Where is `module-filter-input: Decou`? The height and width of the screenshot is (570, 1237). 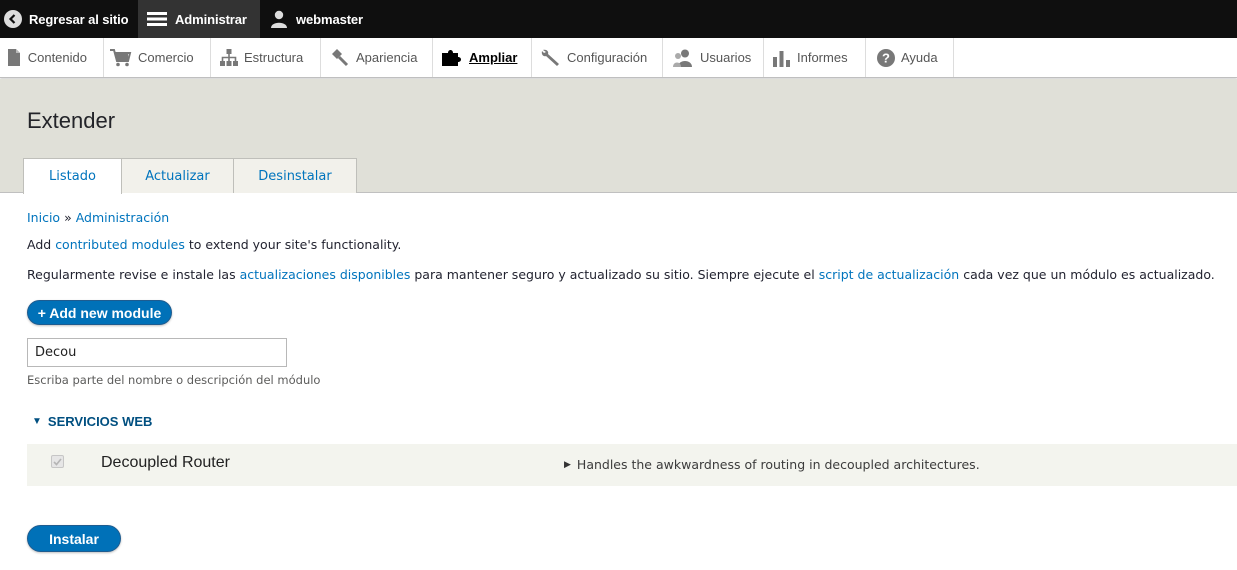
module-filter-input: Decou is located at coordinates (157, 352).